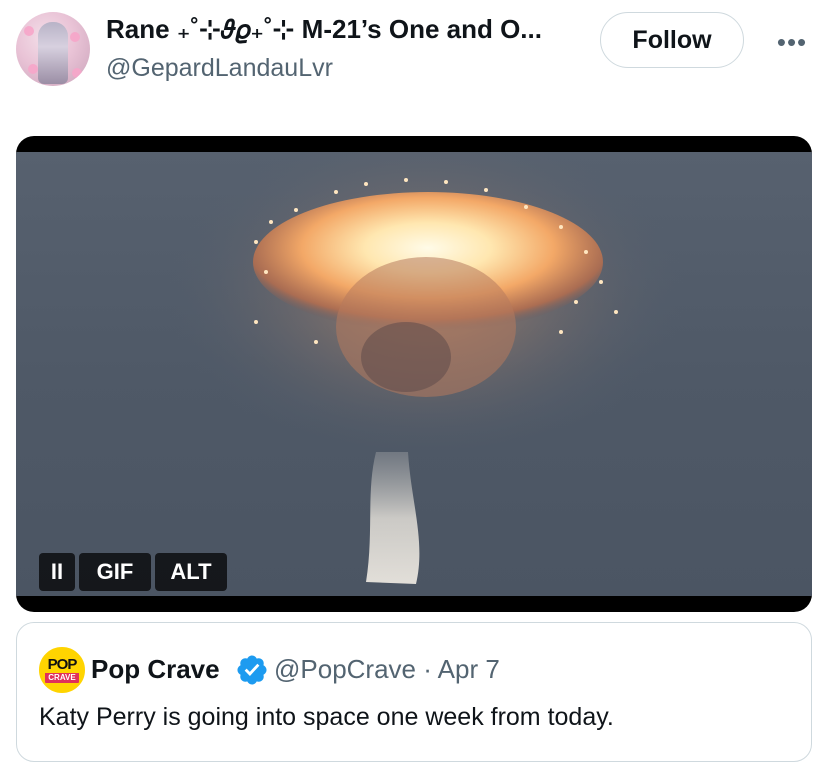 Image resolution: width=824 pixels, height=762 pixels. Describe the element at coordinates (62, 664) in the screenshot. I see `avatar-logo-top: POP` at that location.